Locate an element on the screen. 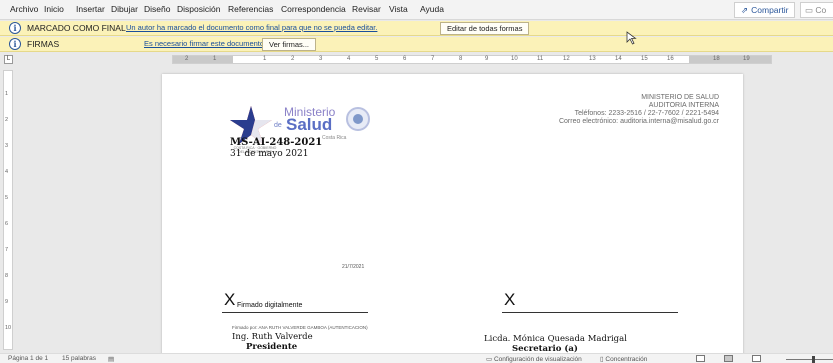 This screenshot has width=833, height=363. signatures-message: Es necesario firmar este documento. is located at coordinates (205, 43).